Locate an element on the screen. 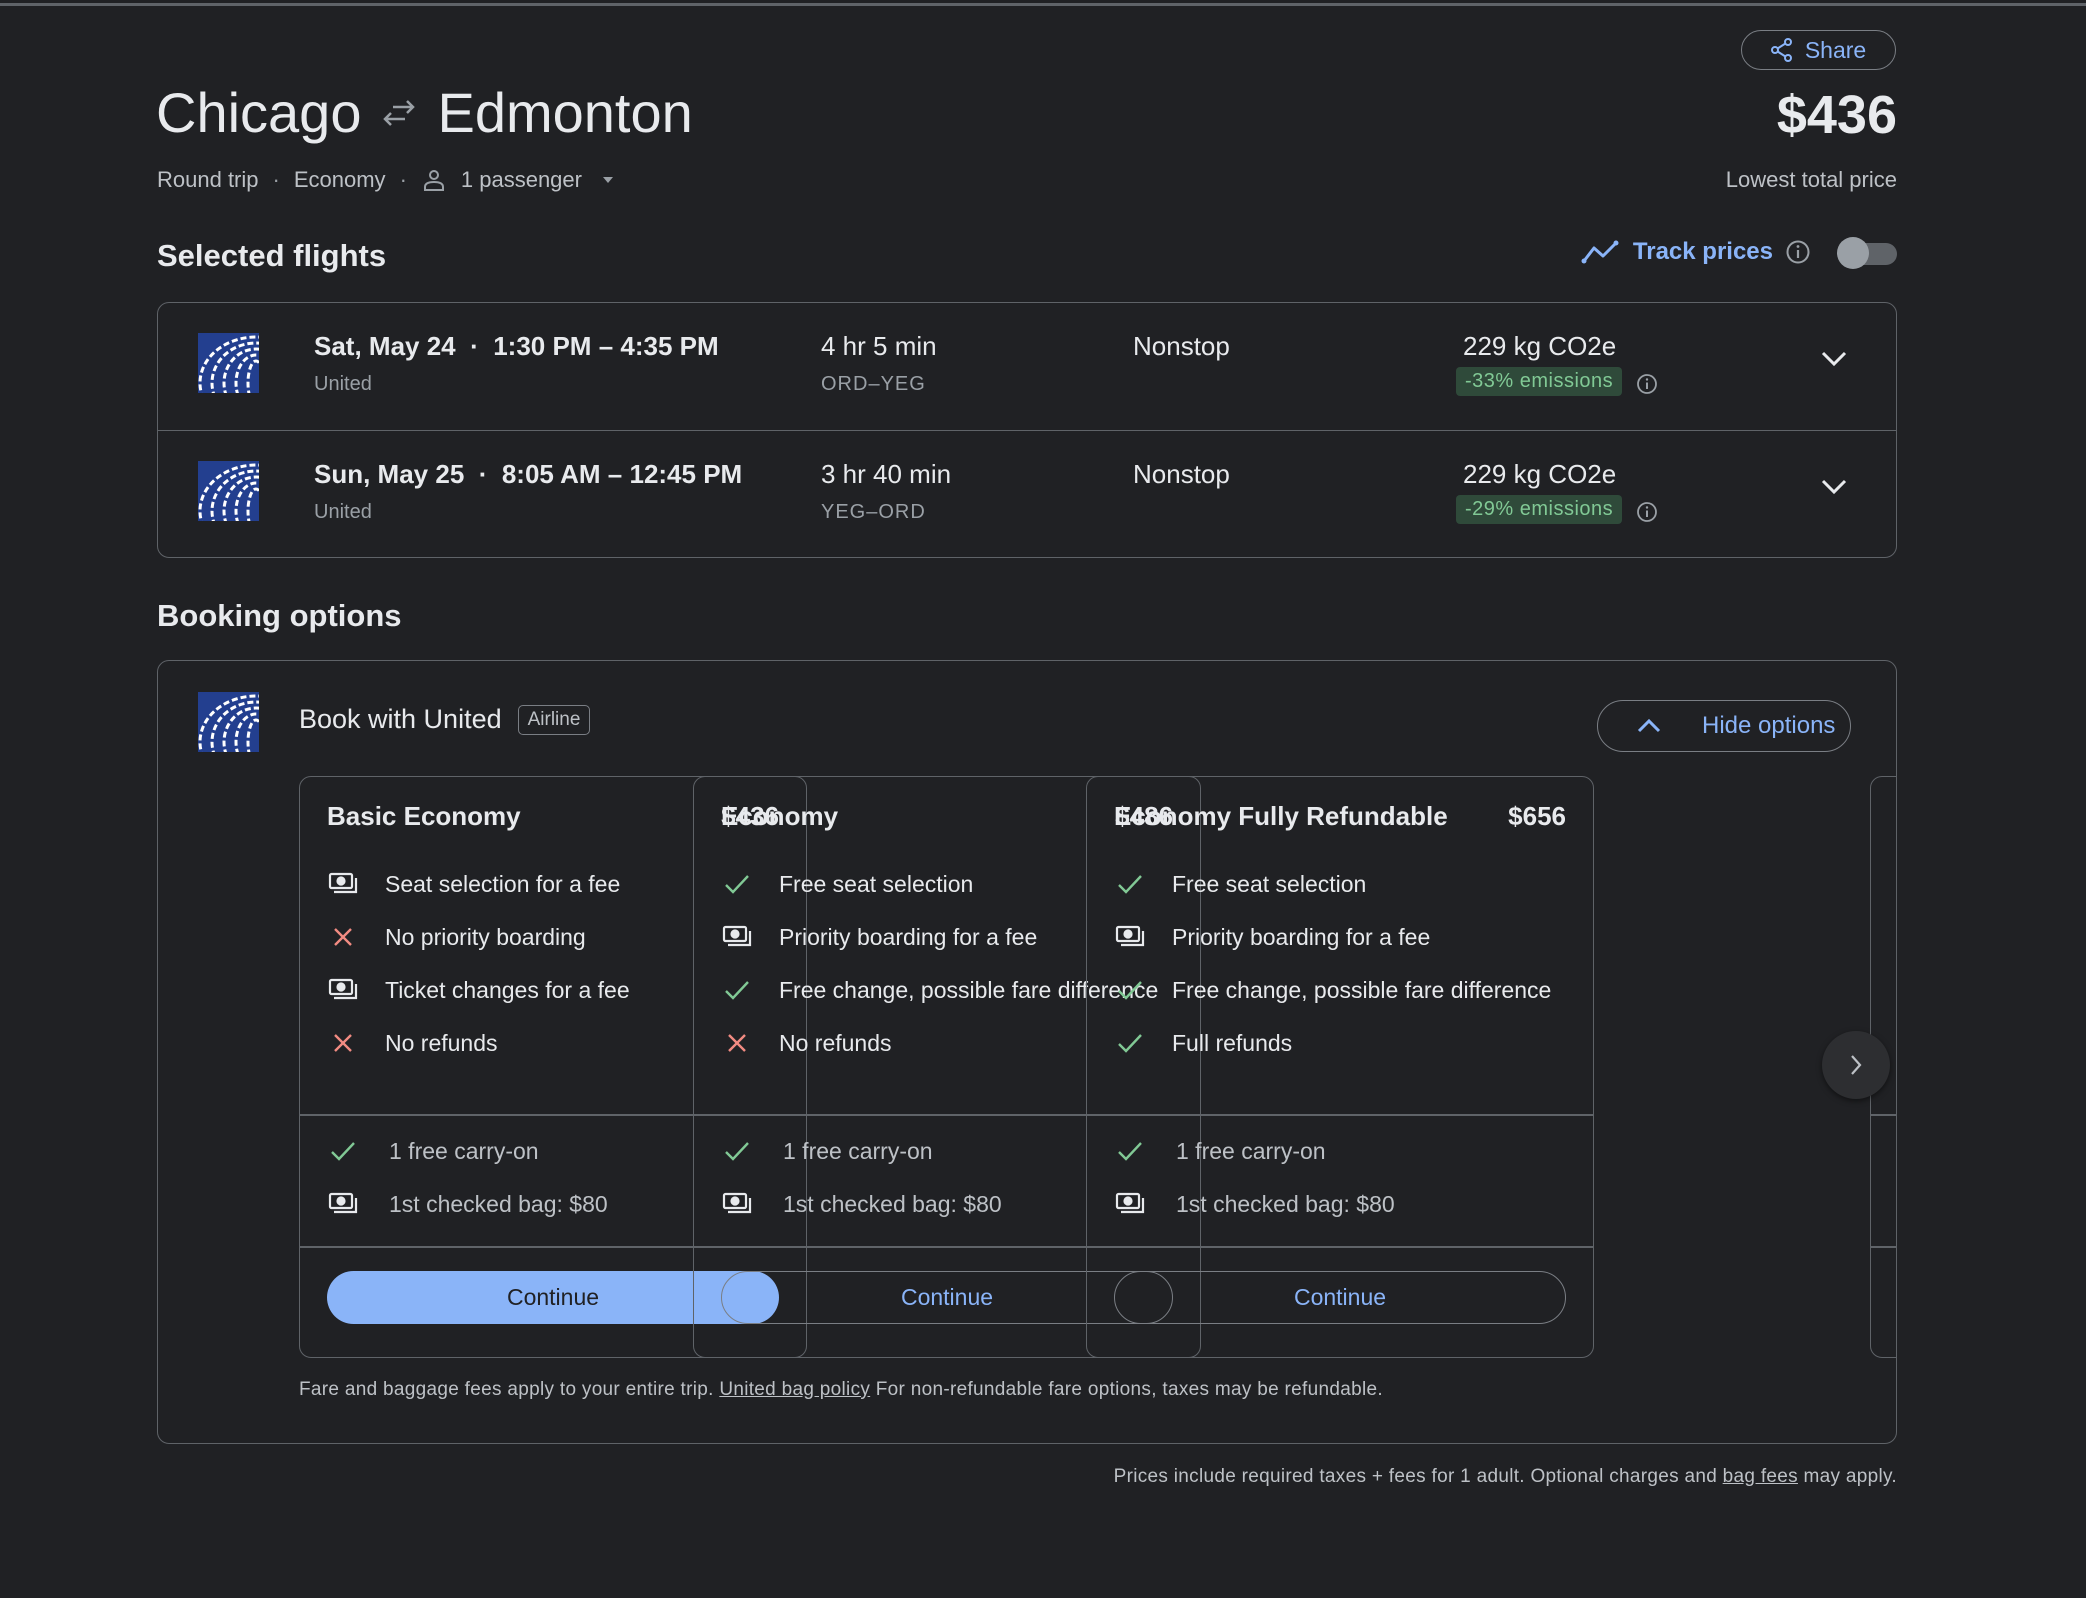 The image size is (2086, 1598). share-icon is located at coordinates (1781, 50).